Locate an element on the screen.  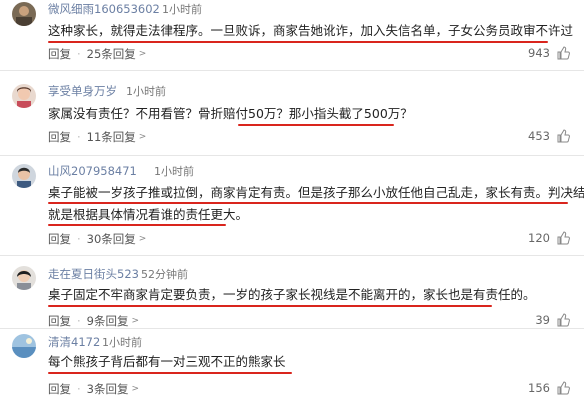
username: 微风细雨160653602 is located at coordinates (104, 9).